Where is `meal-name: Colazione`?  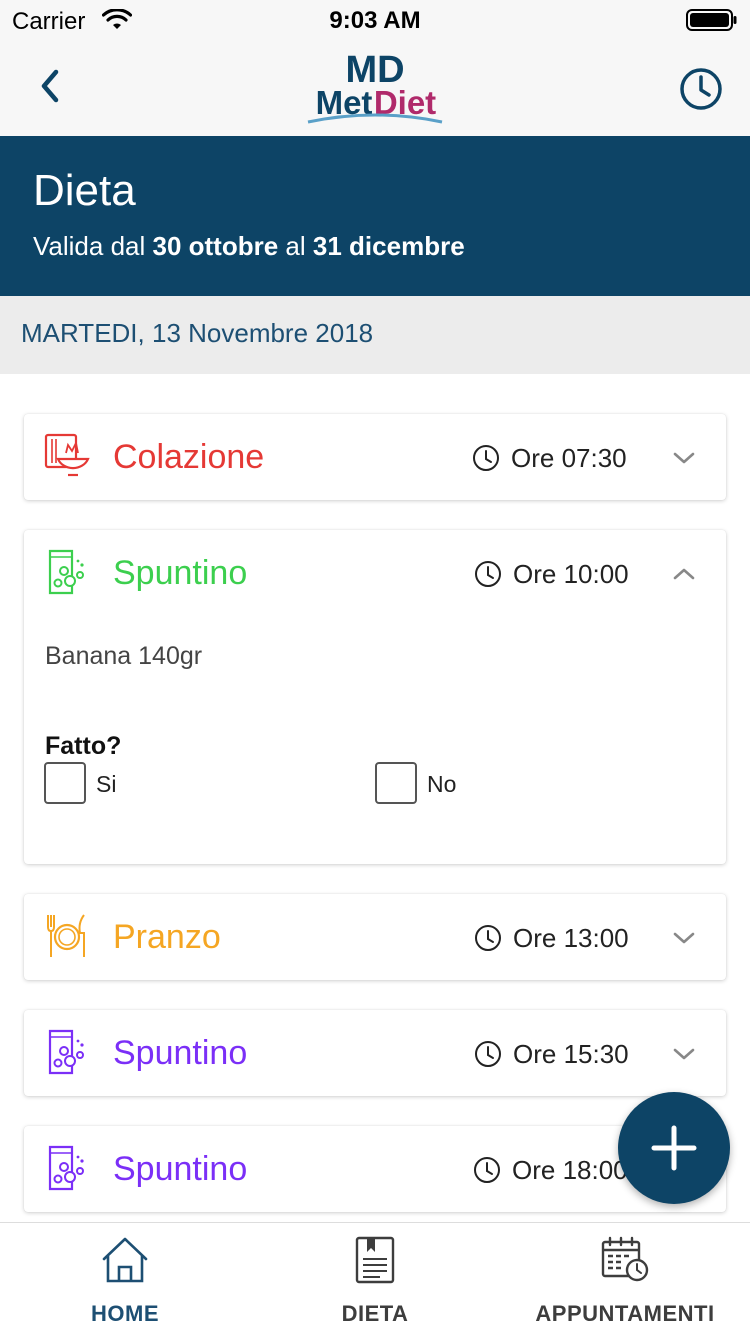 meal-name: Colazione is located at coordinates (189, 457).